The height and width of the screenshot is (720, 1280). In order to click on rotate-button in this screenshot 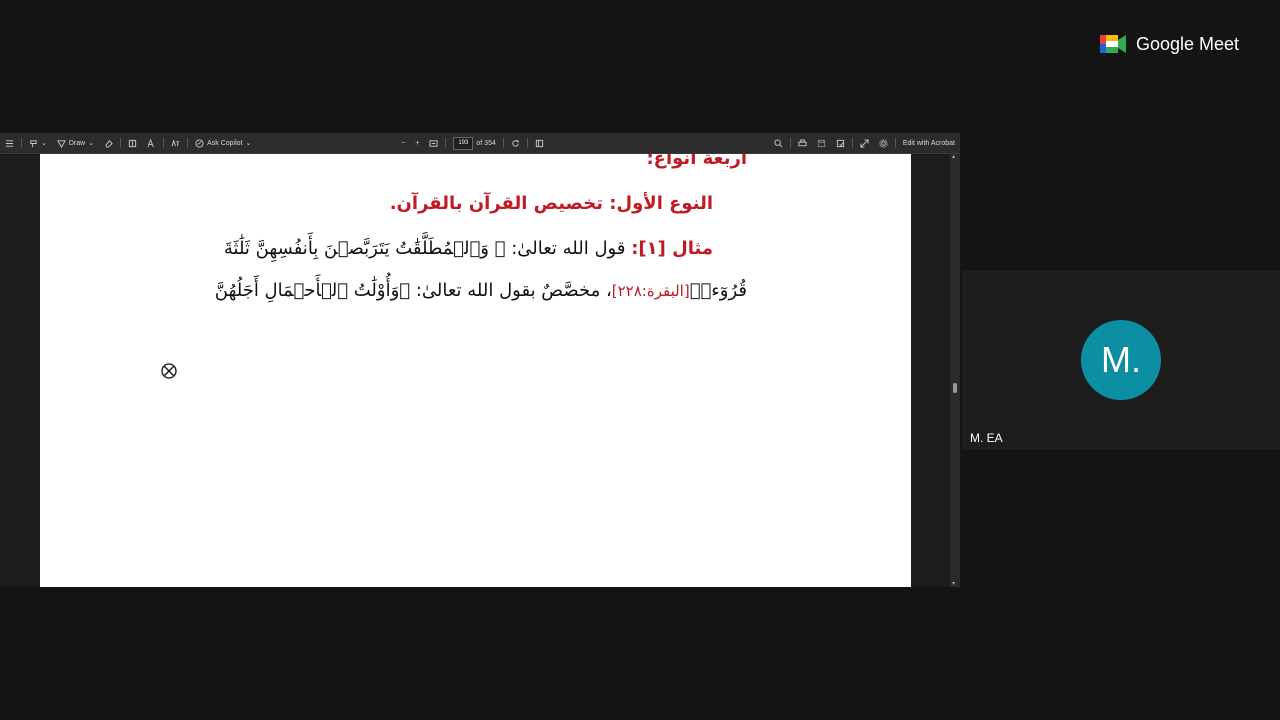, I will do `click(515, 143)`.